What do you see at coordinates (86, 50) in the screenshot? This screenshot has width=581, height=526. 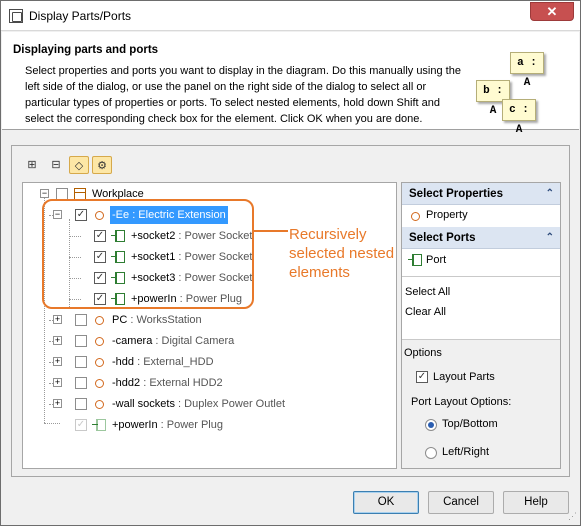 I see `header-title: Displaying parts and ports` at bounding box center [86, 50].